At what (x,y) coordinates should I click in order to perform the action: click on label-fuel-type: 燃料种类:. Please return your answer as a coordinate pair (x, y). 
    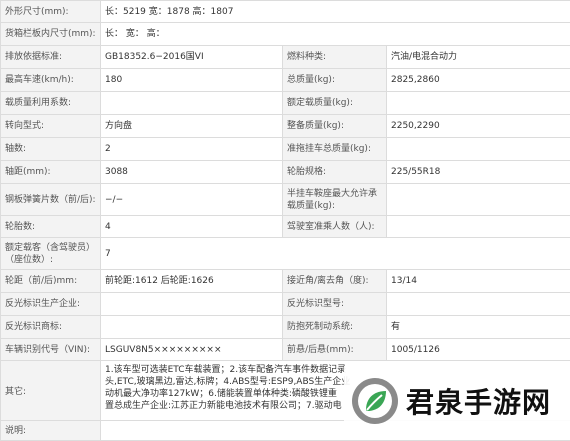
    Looking at the image, I should click on (335, 57).